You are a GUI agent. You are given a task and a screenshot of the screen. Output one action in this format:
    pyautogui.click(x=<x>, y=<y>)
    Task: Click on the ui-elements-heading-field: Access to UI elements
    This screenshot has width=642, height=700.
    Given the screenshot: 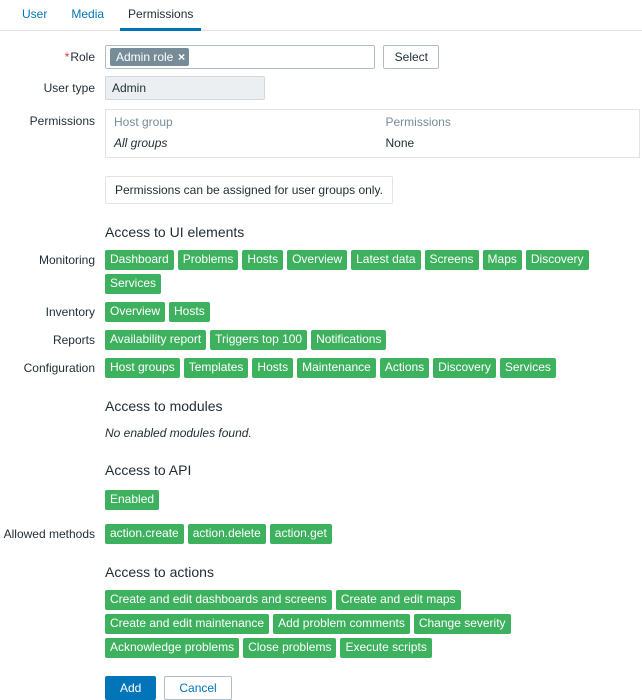 What is the action you would take?
    pyautogui.click(x=373, y=232)
    